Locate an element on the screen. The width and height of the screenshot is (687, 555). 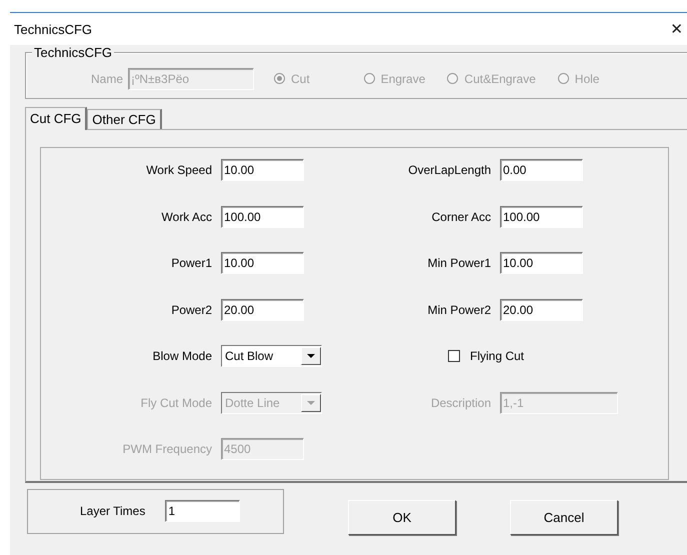
field-label: Min Power1 is located at coordinates (459, 263).